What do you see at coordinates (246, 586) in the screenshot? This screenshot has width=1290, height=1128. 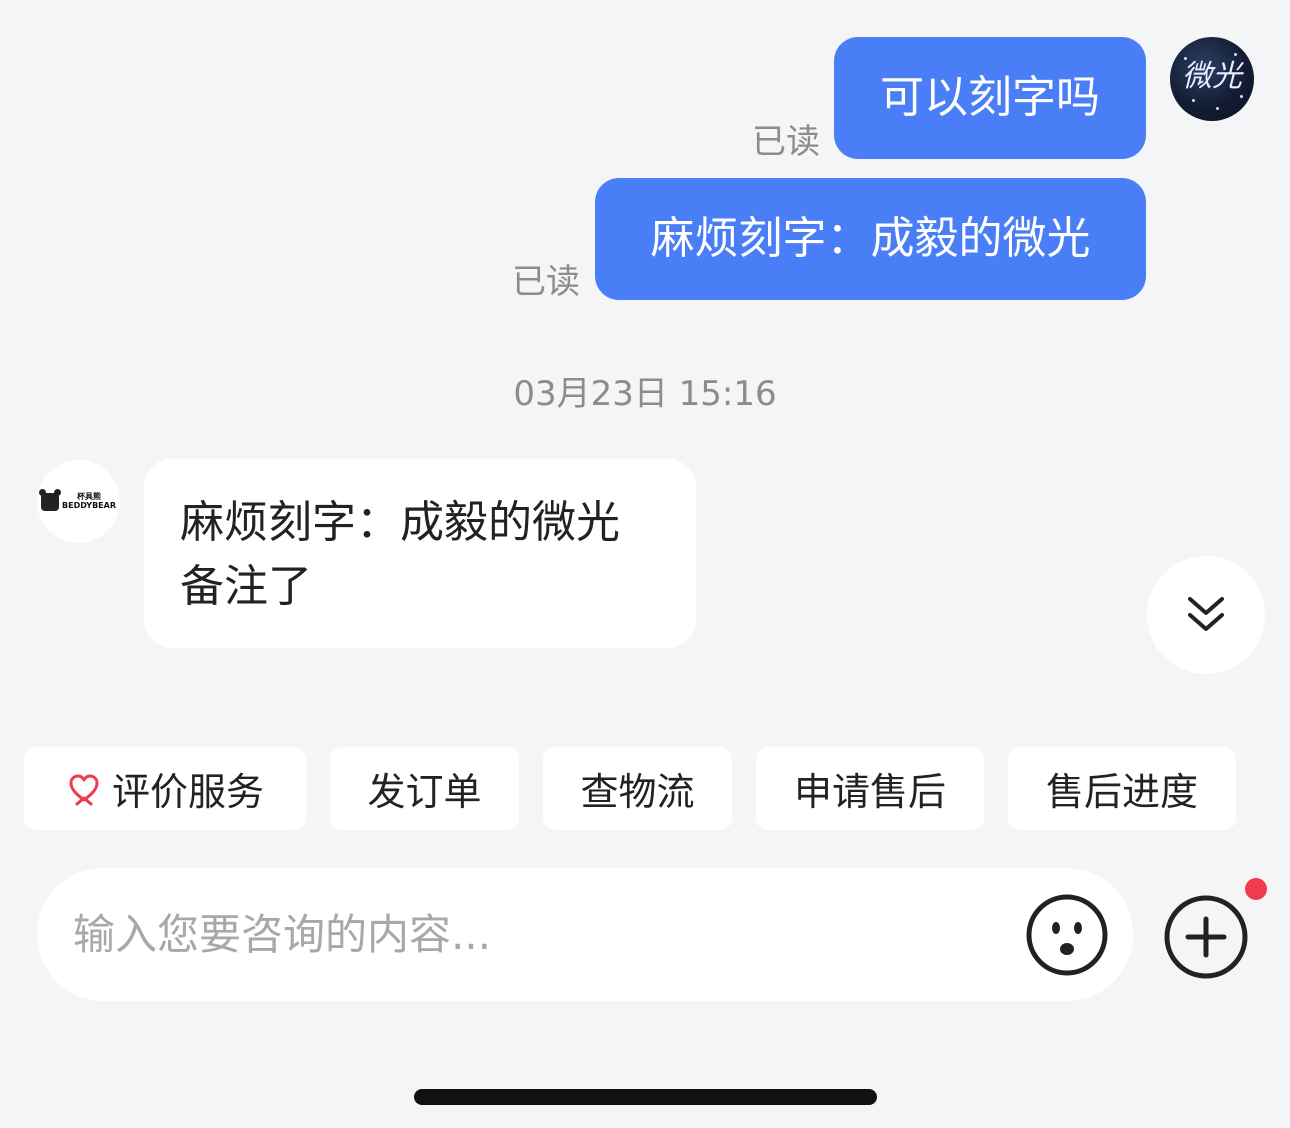 I see `message-line-2: 备注了` at bounding box center [246, 586].